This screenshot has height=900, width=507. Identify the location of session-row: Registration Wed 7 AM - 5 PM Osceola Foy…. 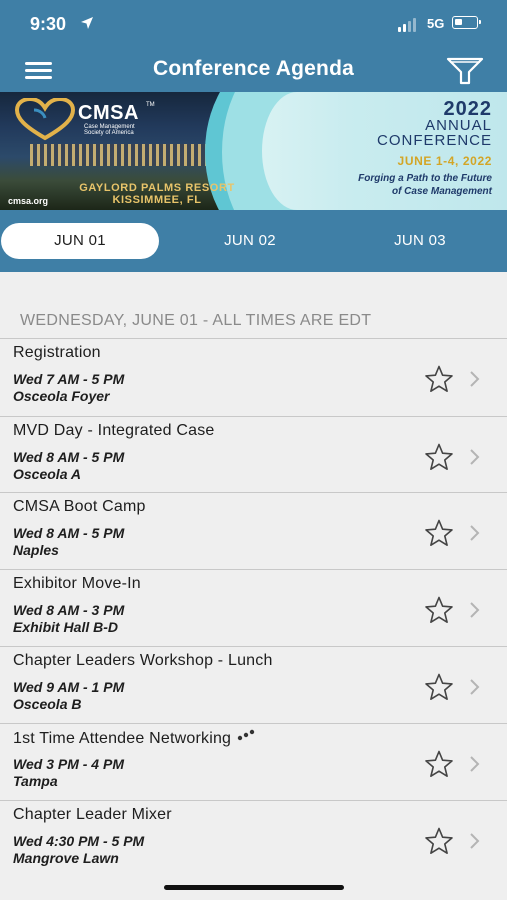
(253, 377).